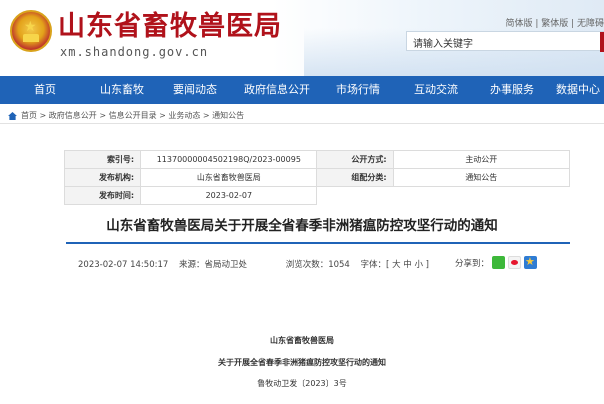 This screenshot has height=404, width=604. What do you see at coordinates (481, 159) in the screenshot?
I see `open-mode-value: 主动公开` at bounding box center [481, 159].